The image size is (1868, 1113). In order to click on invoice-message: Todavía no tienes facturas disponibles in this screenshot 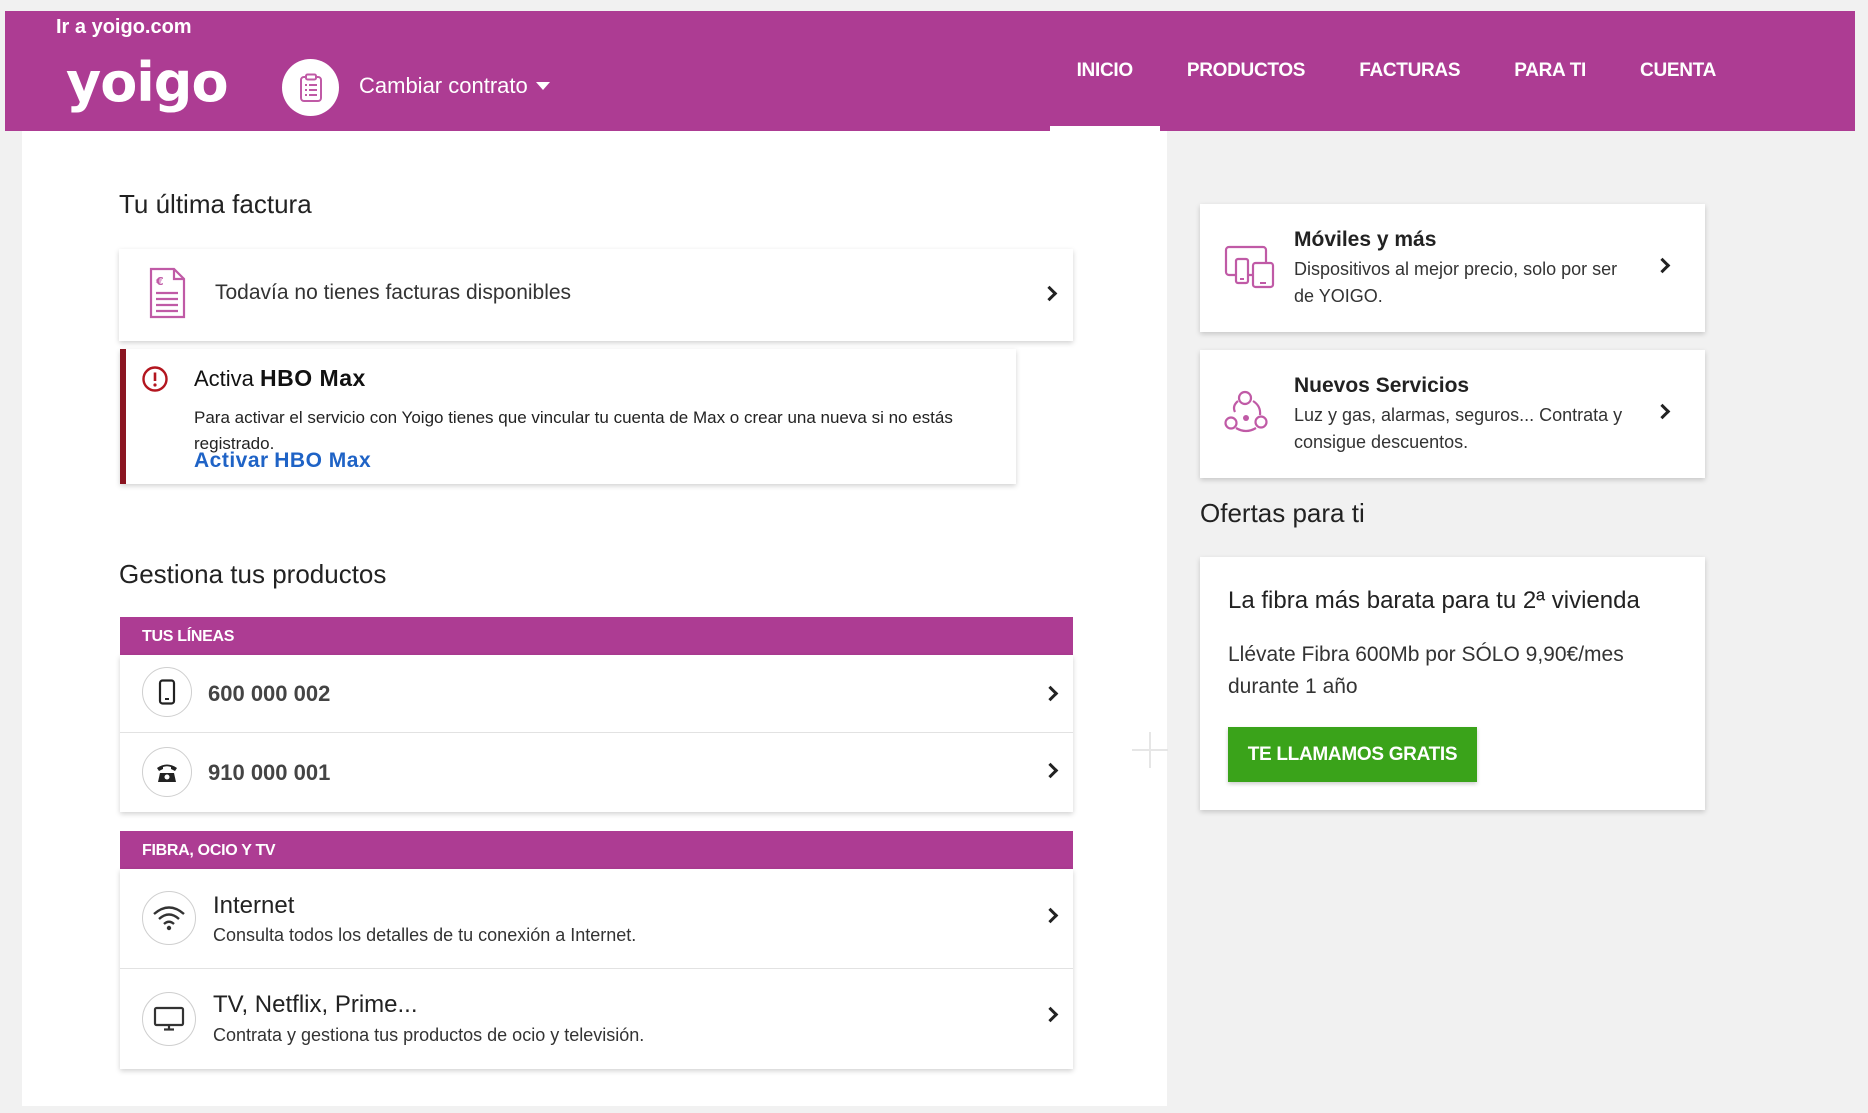, I will do `click(393, 292)`.